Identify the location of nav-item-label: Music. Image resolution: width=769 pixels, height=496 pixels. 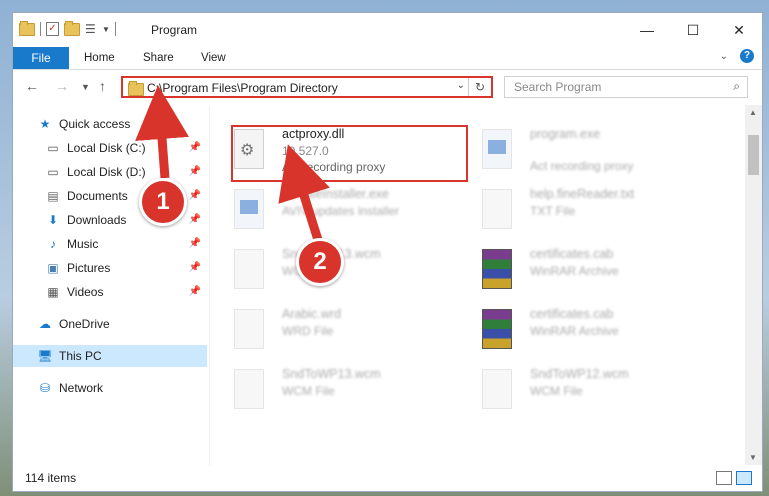
(83, 244).